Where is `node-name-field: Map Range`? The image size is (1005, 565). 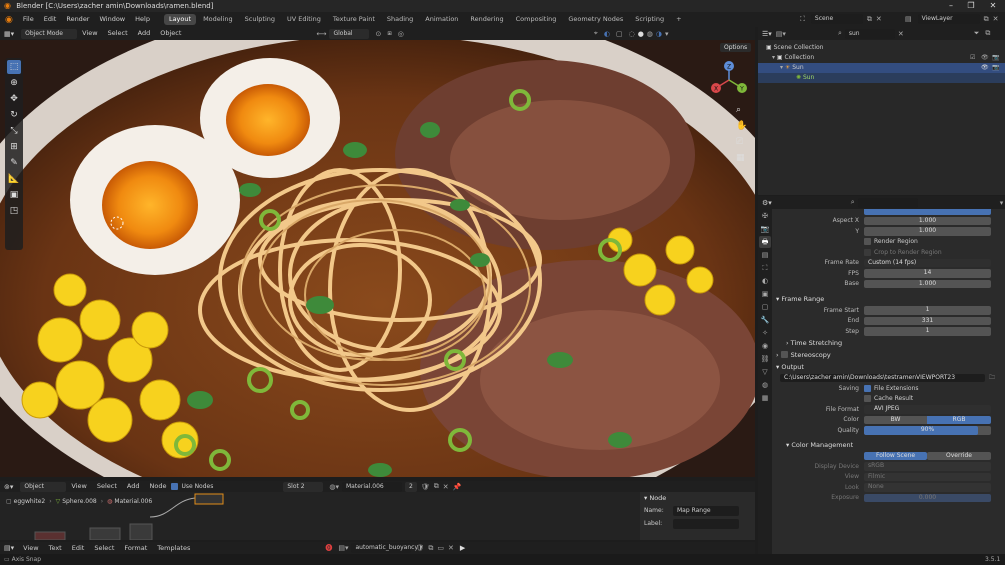 node-name-field: Map Range is located at coordinates (706, 510).